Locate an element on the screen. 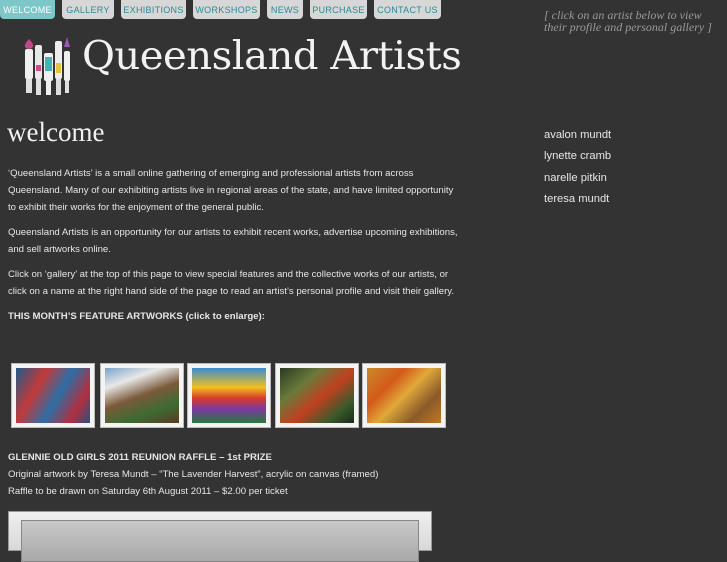 The height and width of the screenshot is (562, 727). logo-icon is located at coordinates (47, 66).